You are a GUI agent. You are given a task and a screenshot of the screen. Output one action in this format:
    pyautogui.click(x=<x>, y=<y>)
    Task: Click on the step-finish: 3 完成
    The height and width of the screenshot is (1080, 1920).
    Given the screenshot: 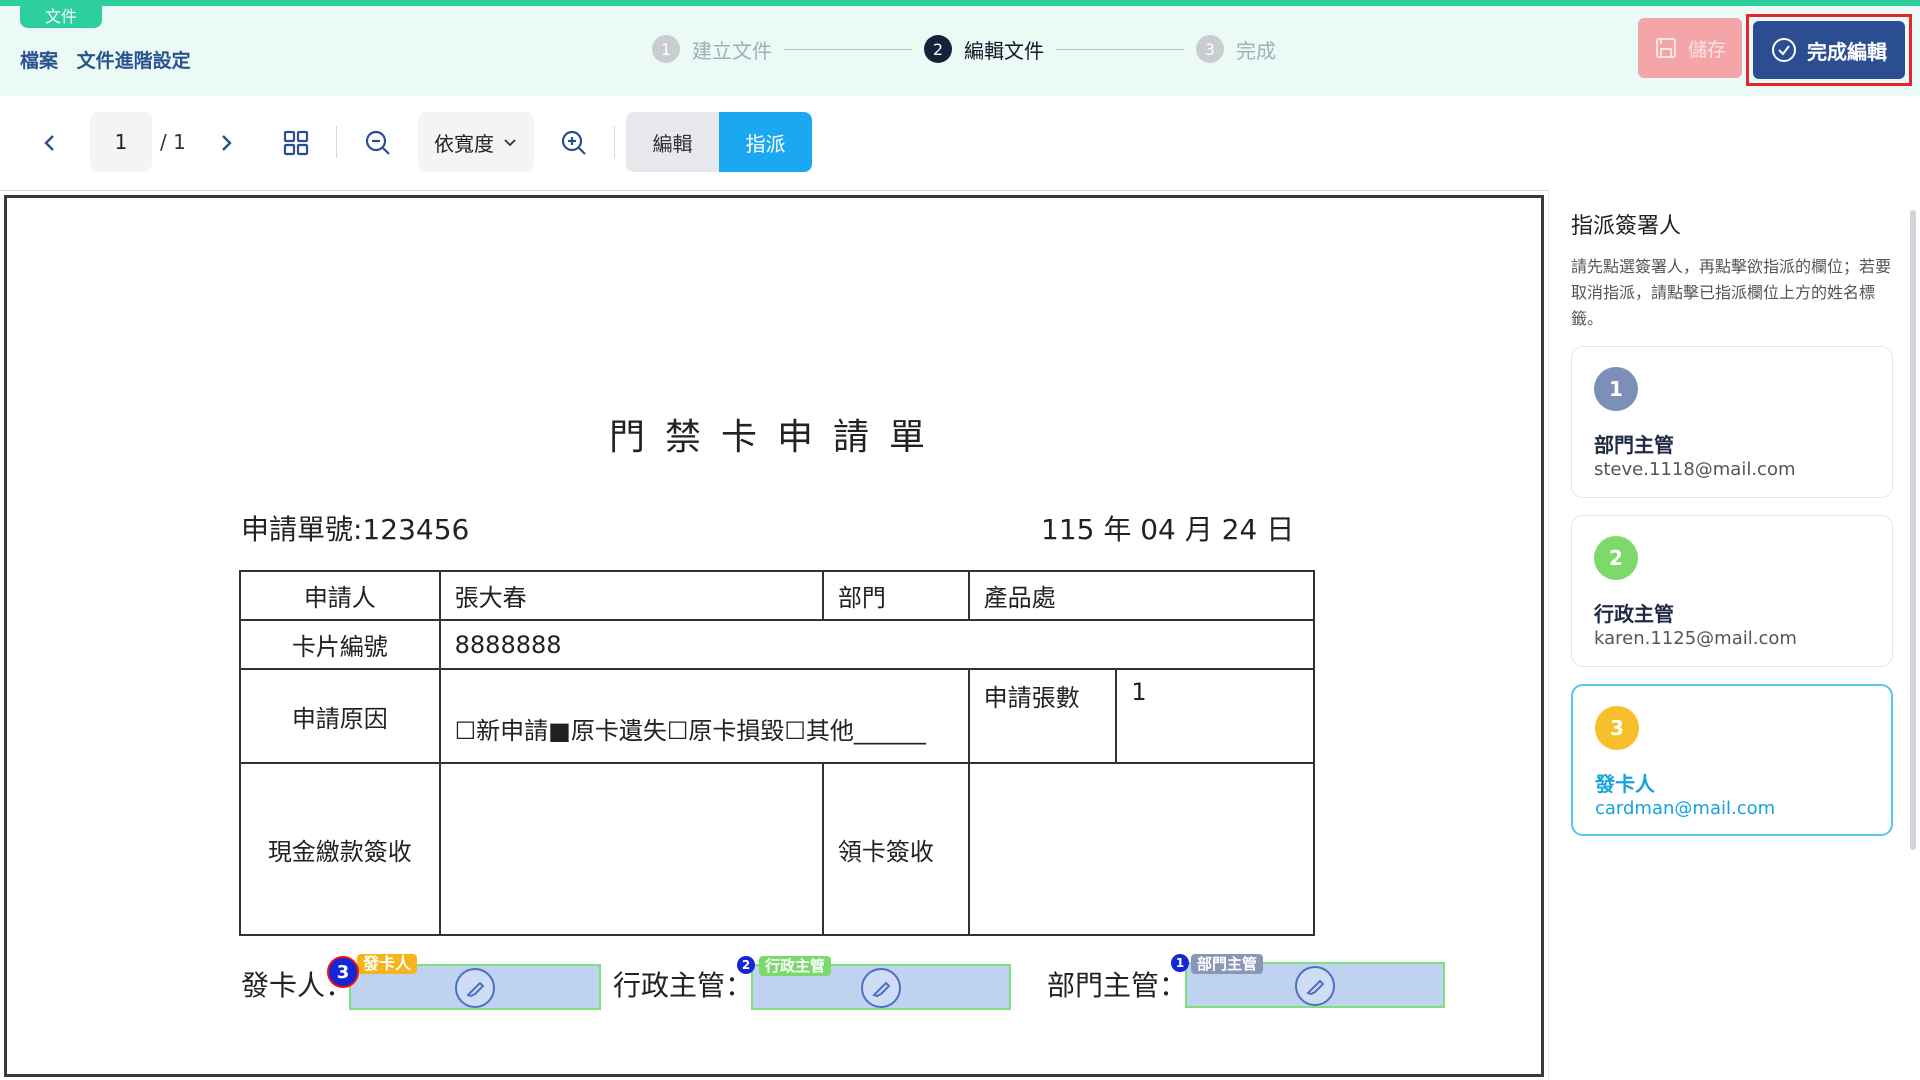 What is the action you would take?
    pyautogui.click(x=1236, y=49)
    